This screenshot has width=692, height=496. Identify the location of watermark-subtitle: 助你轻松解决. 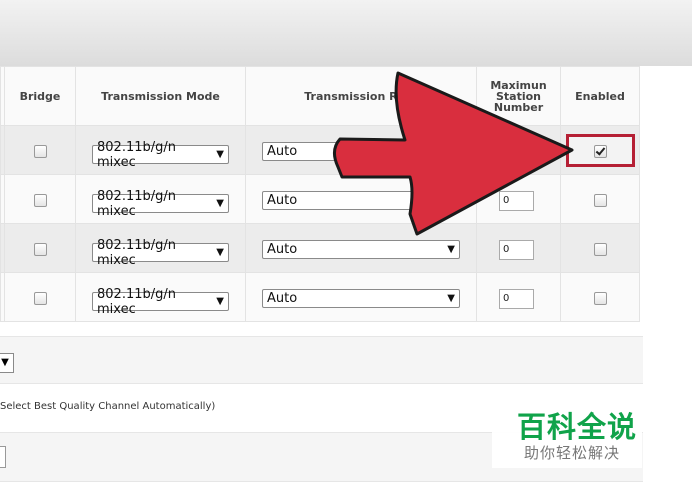
(572, 453).